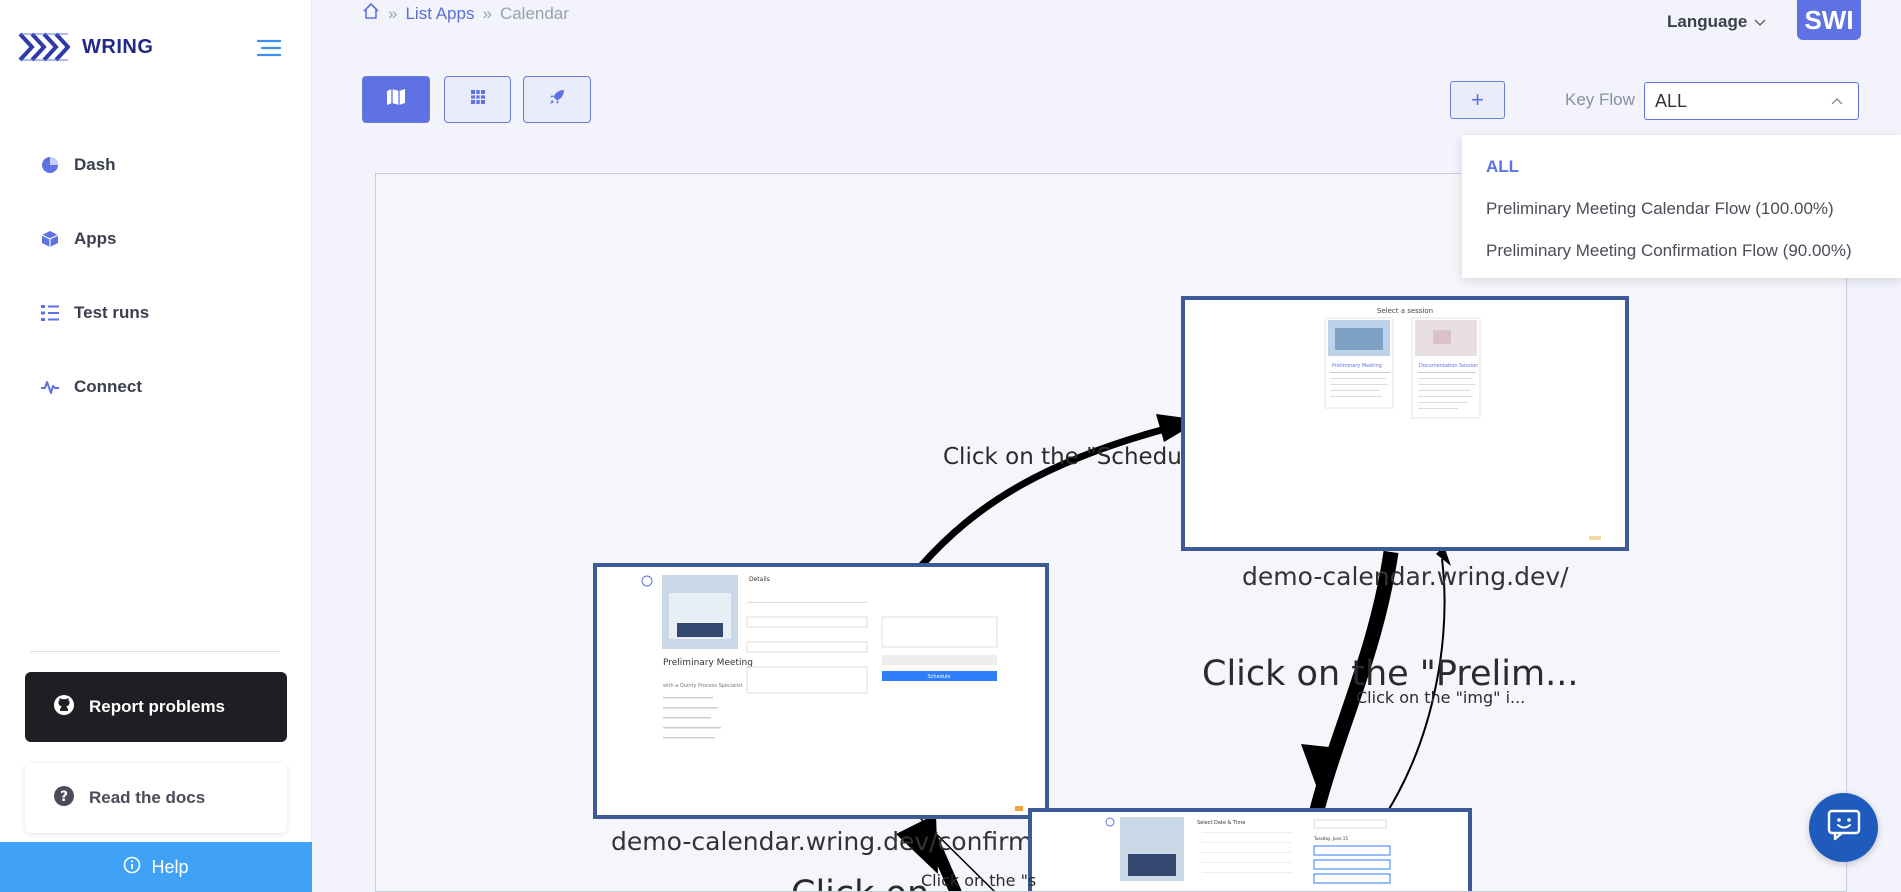 This screenshot has width=1901, height=892. Describe the element at coordinates (95, 164) in the screenshot. I see `sidebar-item-label: Dash` at that location.